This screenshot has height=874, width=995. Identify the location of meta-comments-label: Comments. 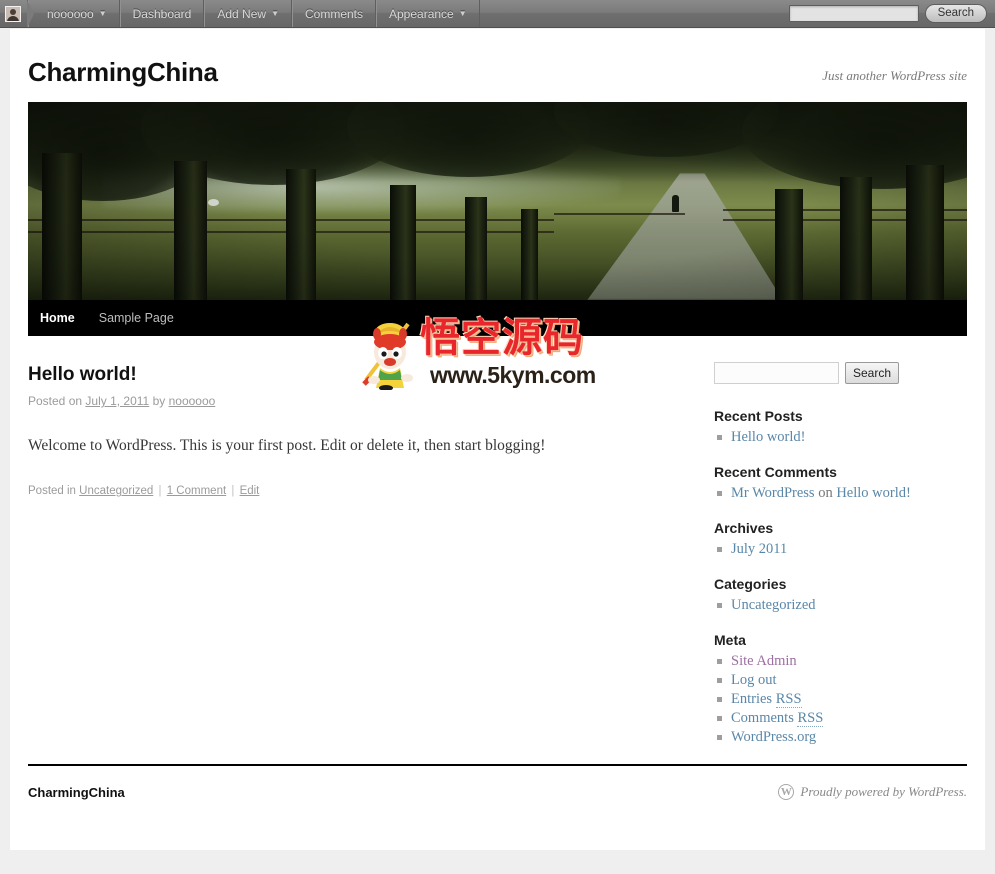
(764, 718).